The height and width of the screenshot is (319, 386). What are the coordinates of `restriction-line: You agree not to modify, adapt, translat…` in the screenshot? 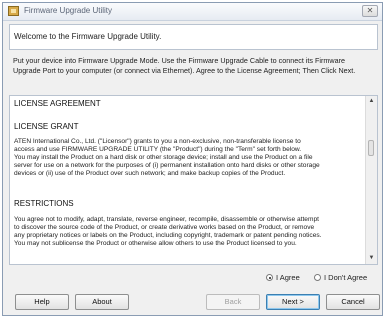 It's located at (166, 219).